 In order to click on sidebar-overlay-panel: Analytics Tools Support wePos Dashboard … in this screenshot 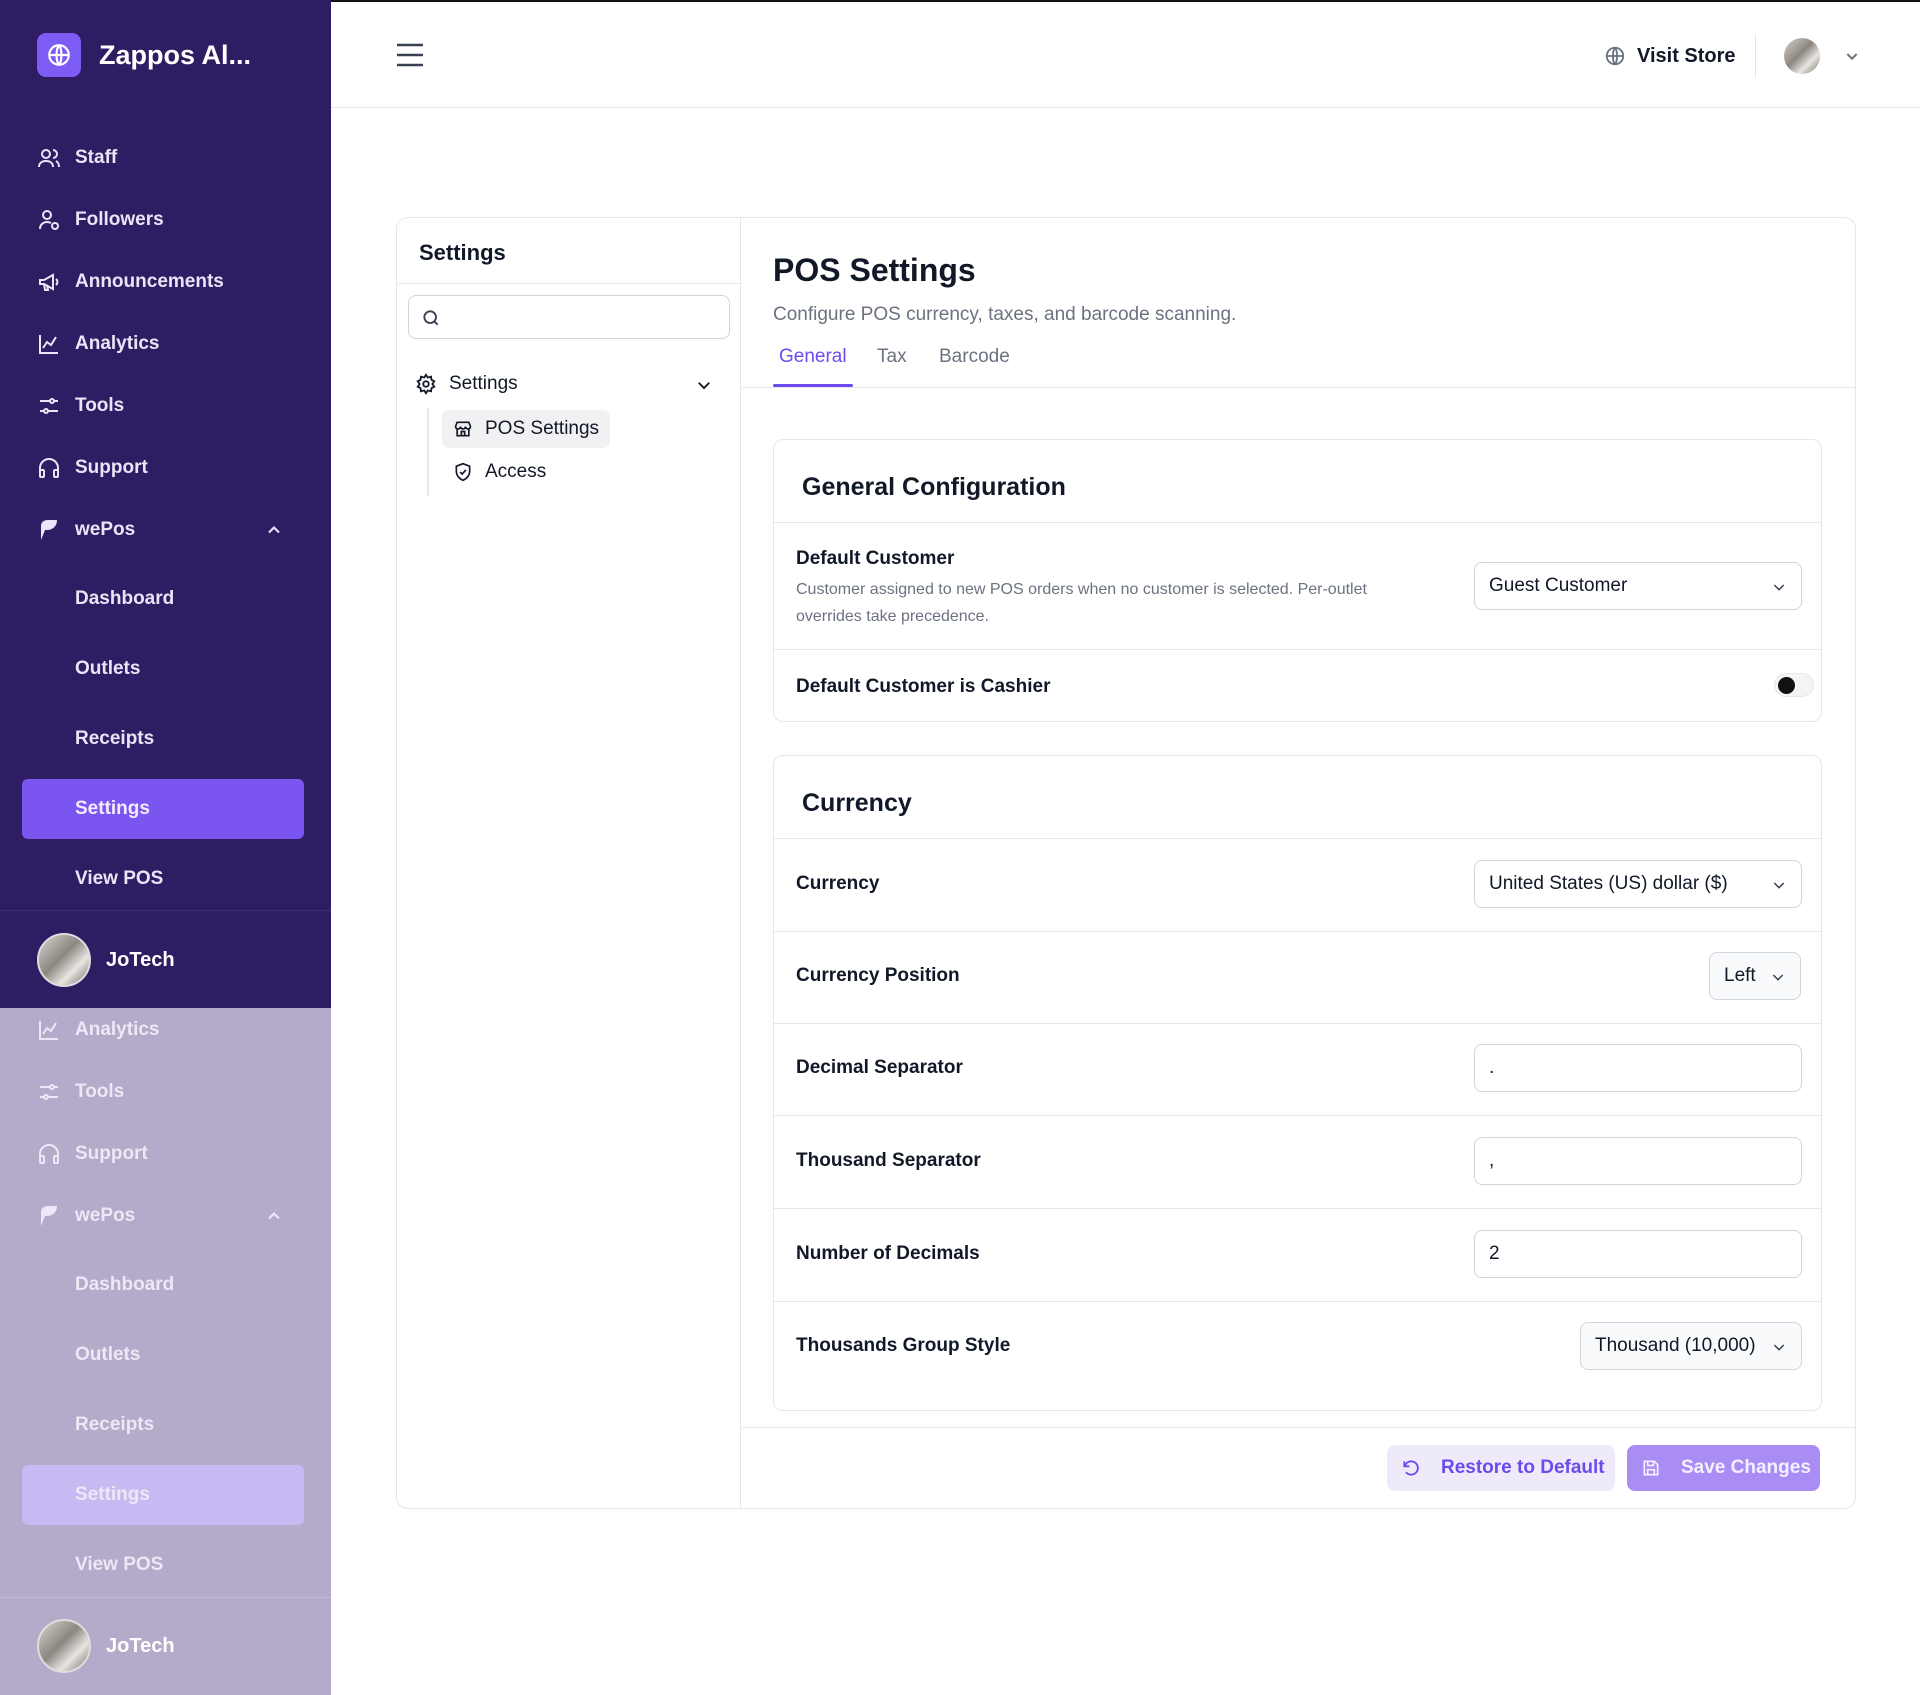, I will do `click(165, 1351)`.